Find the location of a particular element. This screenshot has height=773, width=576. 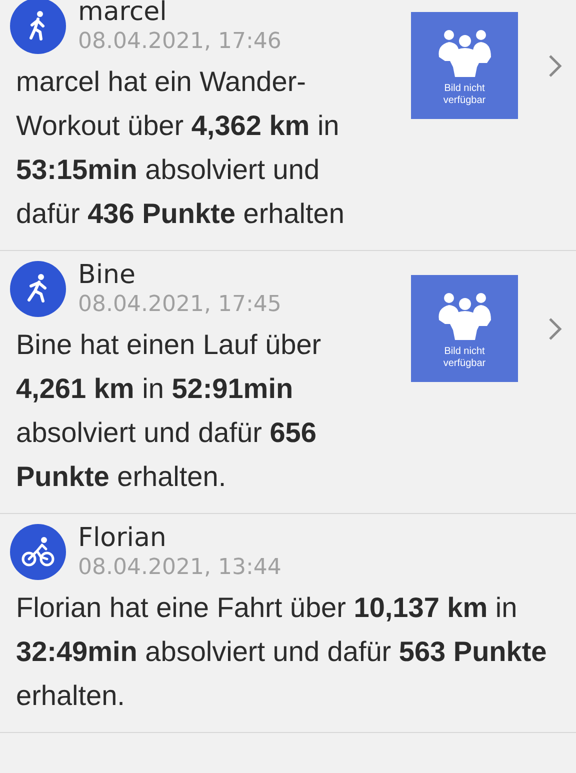

activity-description: marcel hat ein Wander-Workout über 4,362 km in 53:15min absolviert und dafür 436 Punkte erhalten is located at coordinates (181, 148).